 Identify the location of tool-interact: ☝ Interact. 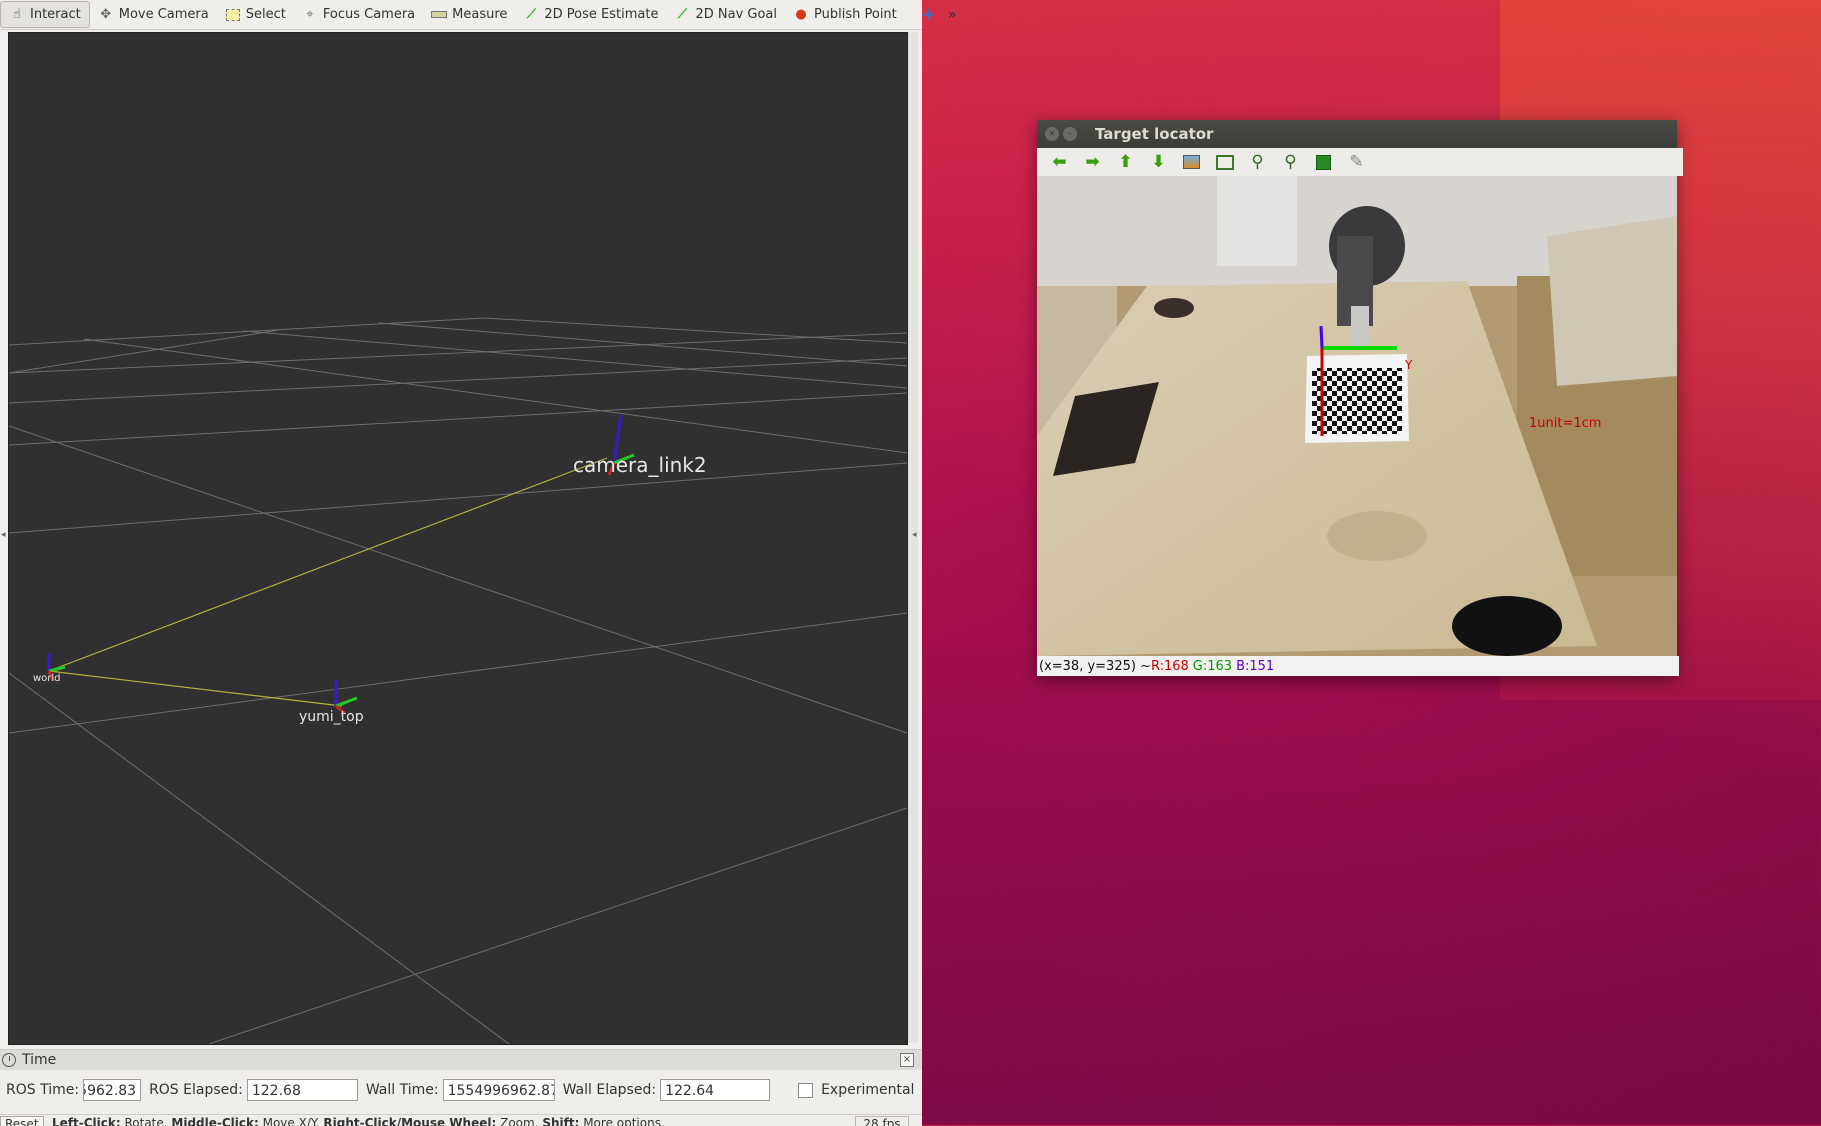
(45, 14).